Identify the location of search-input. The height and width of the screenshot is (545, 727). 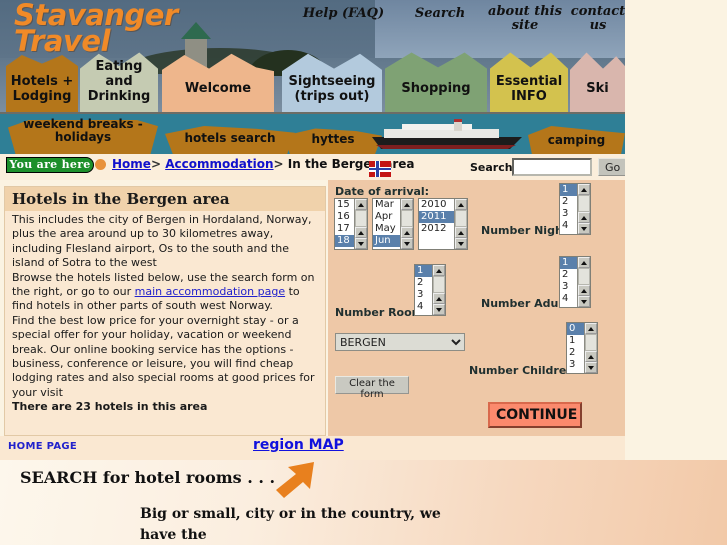
(552, 167).